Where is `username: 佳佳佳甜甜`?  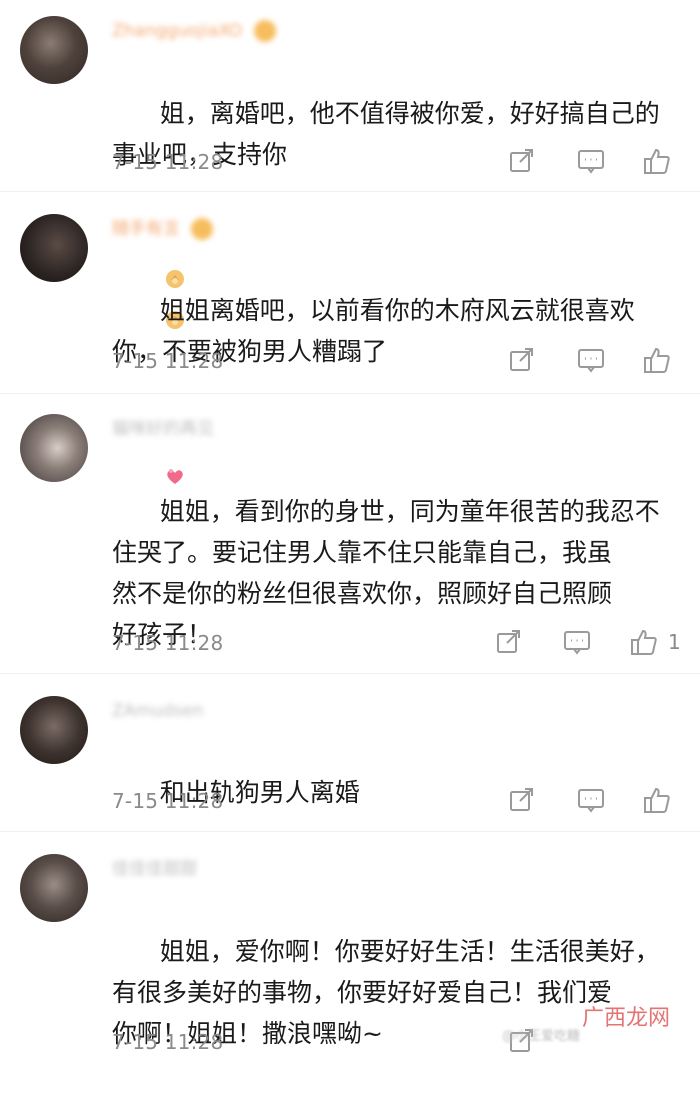
username: 佳佳佳甜甜 is located at coordinates (154, 869).